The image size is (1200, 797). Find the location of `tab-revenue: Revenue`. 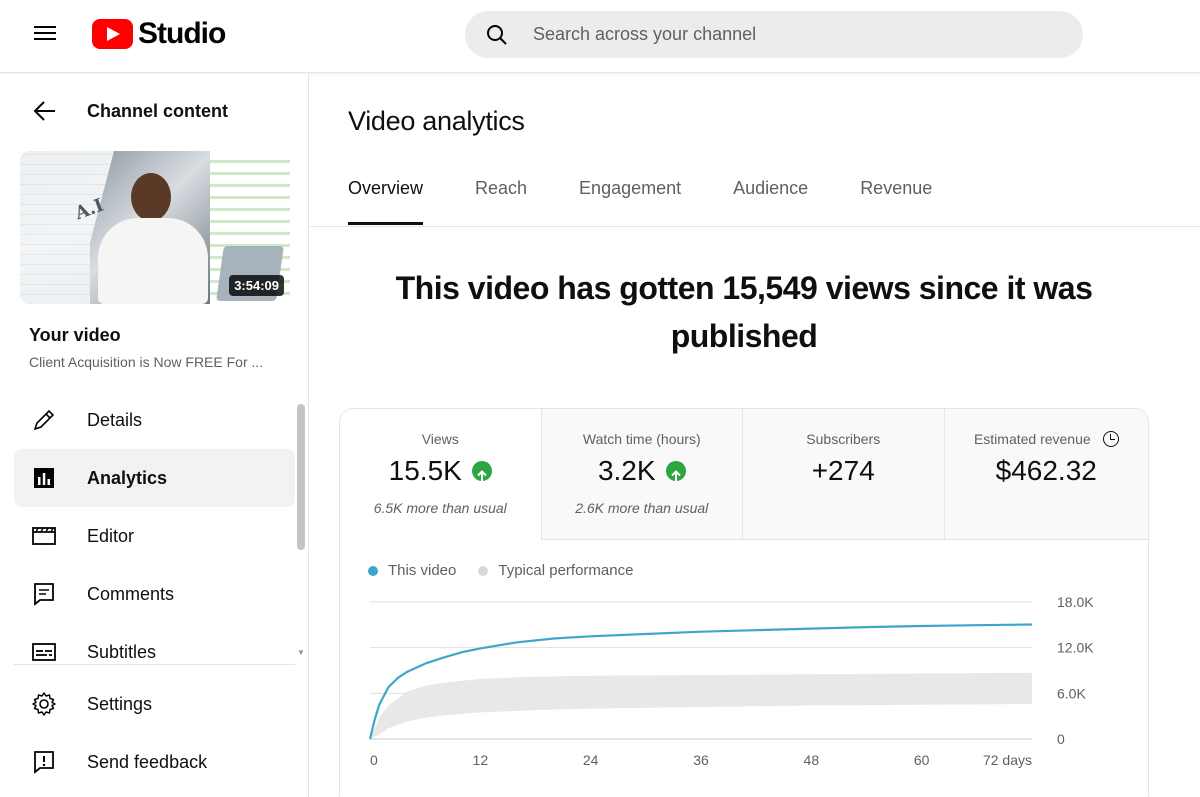

tab-revenue: Revenue is located at coordinates (896, 202).